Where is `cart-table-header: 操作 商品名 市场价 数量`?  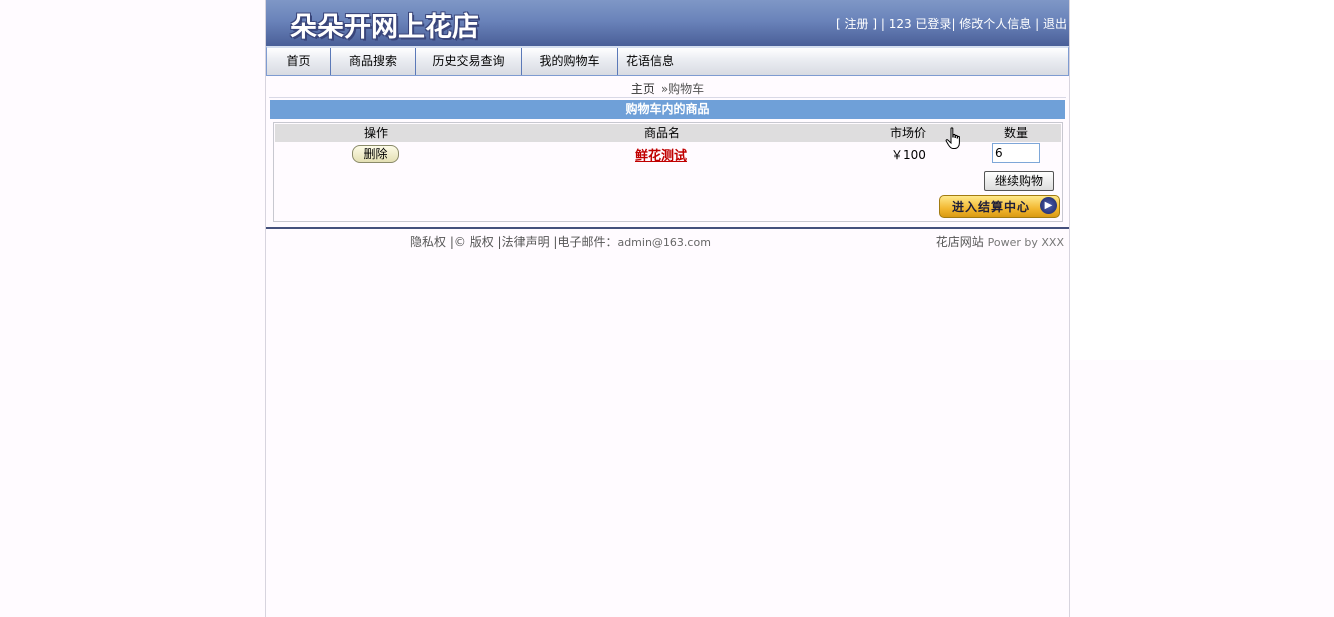 cart-table-header: 操作 商品名 市场价 数量 is located at coordinates (668, 133).